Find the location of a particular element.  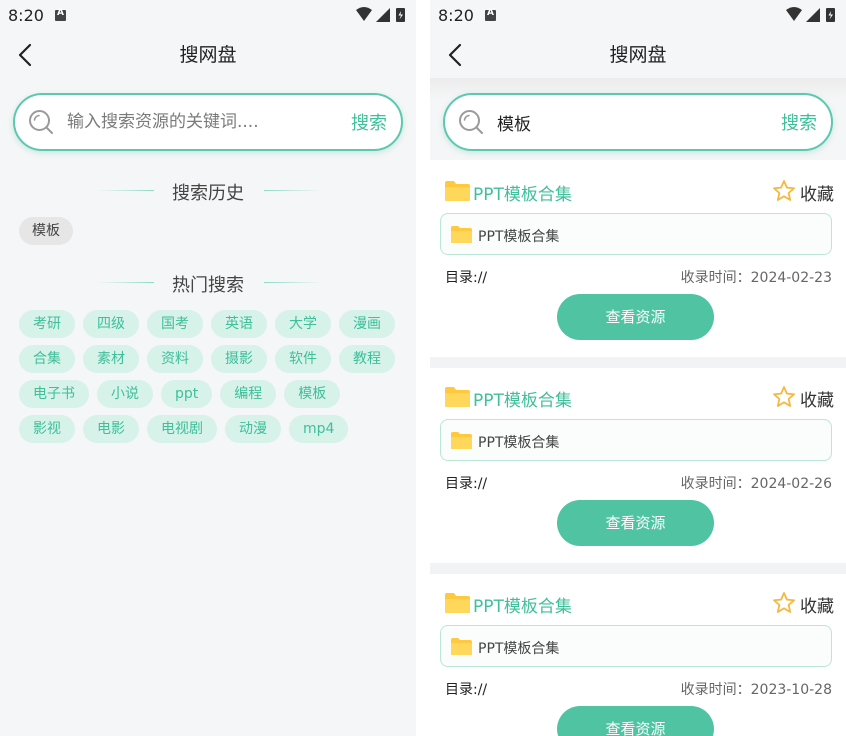

hot-tag: 考研 is located at coordinates (47, 324).